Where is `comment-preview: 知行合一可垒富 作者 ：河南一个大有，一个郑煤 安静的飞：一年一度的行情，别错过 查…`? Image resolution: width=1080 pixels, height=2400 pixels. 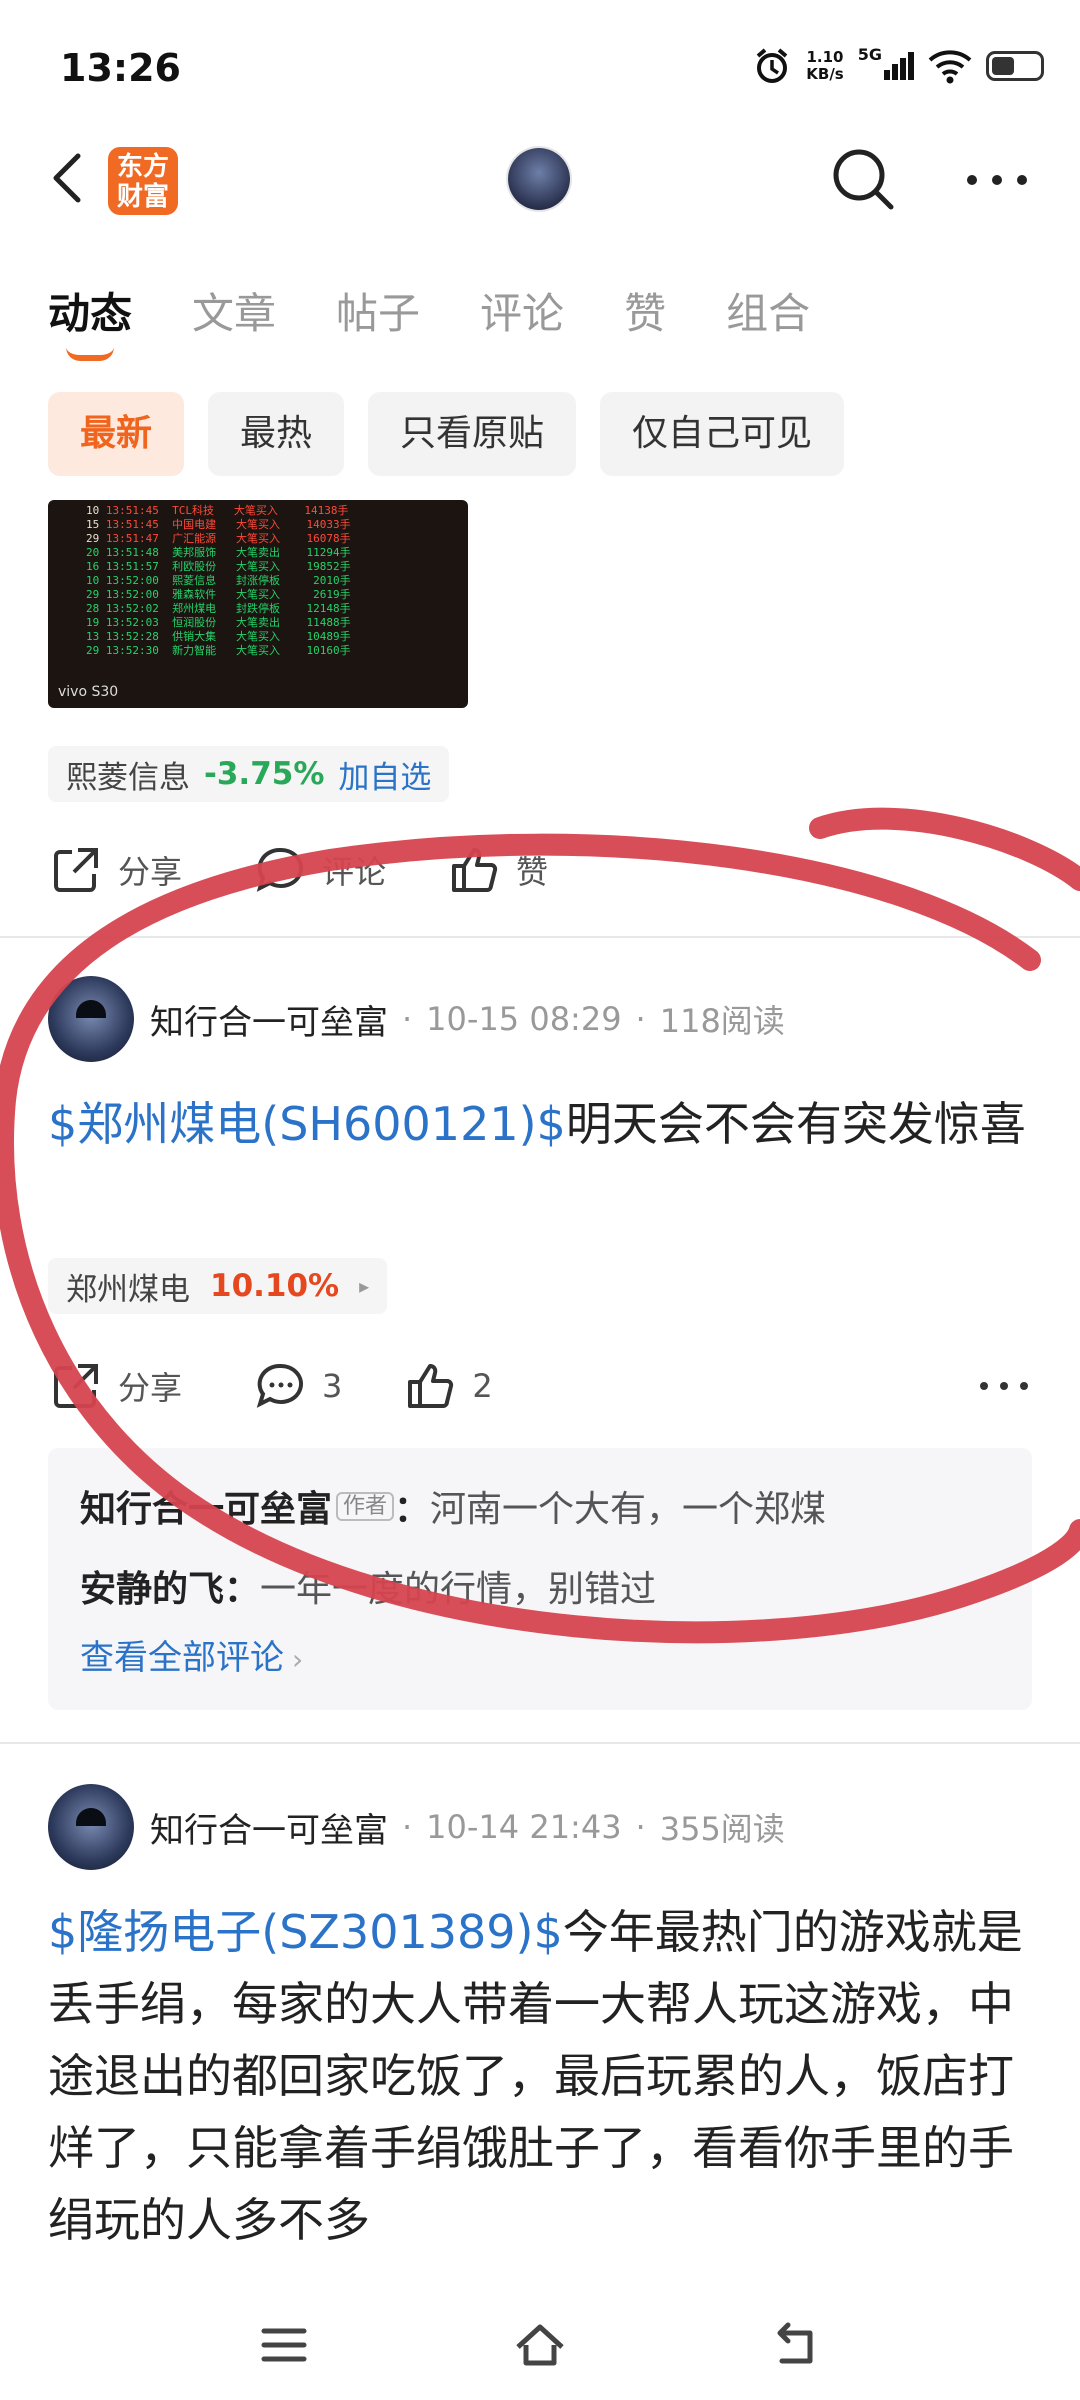 comment-preview: 知行合一可垒富 作者 ：河南一个大有，一个郑煤 安静的飞：一年一度的行情，别错过 查… is located at coordinates (540, 1579).